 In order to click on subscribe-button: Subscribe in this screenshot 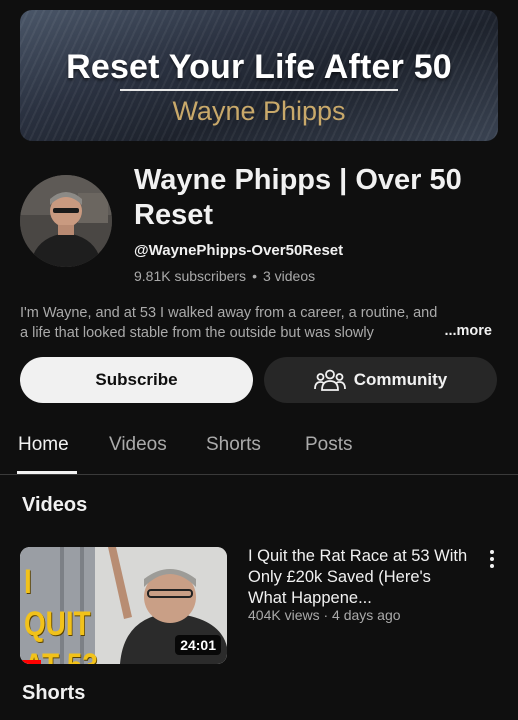, I will do `click(136, 380)`.